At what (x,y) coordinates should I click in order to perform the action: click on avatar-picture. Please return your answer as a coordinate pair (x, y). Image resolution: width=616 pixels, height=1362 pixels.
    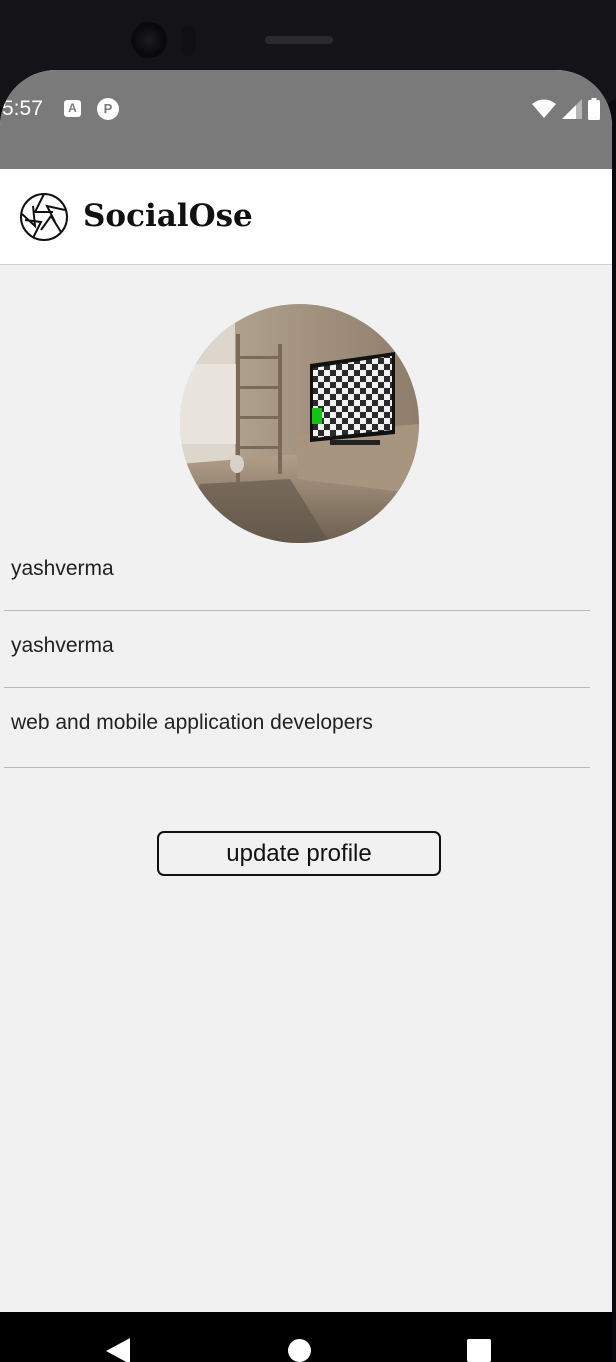
    Looking at the image, I should click on (299, 423).